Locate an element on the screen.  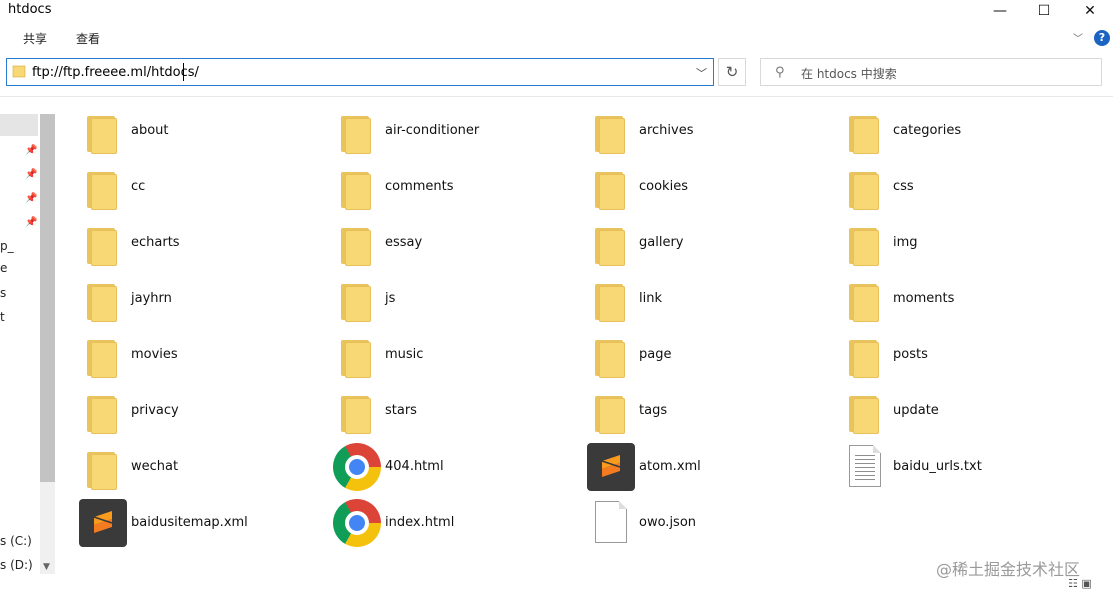
nav-item-fragment: e is located at coordinates (3, 268).